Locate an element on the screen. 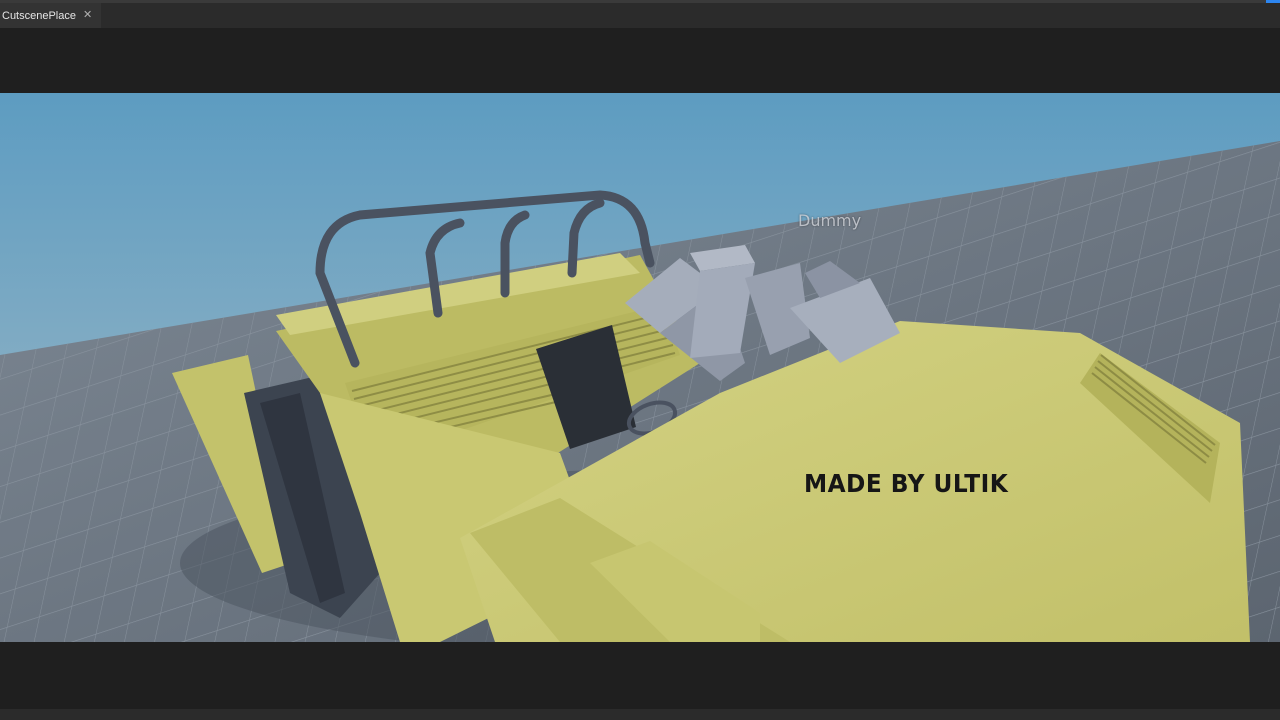  character-nametag: Dummy is located at coordinates (830, 220).